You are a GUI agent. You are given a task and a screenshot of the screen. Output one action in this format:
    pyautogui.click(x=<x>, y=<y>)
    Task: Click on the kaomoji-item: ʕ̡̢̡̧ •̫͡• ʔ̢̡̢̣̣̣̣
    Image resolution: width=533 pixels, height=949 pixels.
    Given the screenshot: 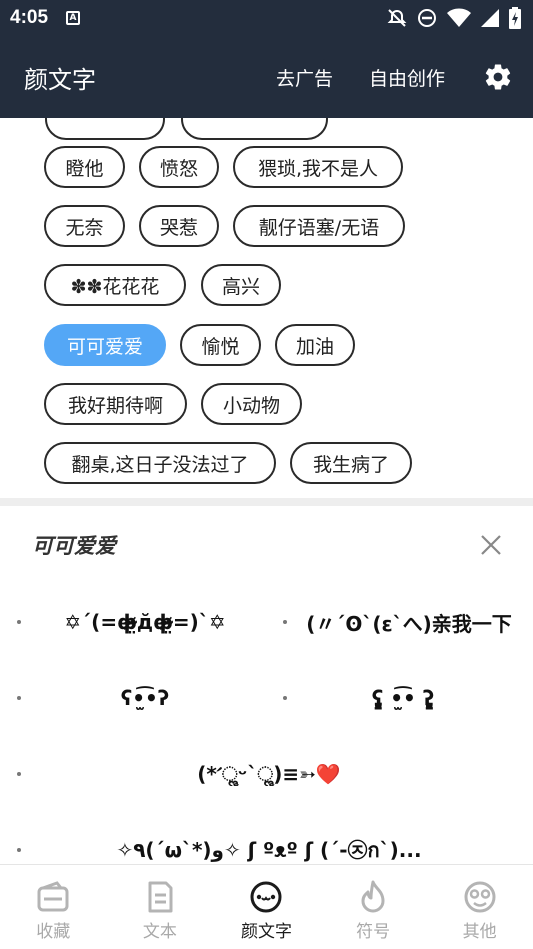 What is the action you would take?
    pyautogui.click(x=401, y=698)
    